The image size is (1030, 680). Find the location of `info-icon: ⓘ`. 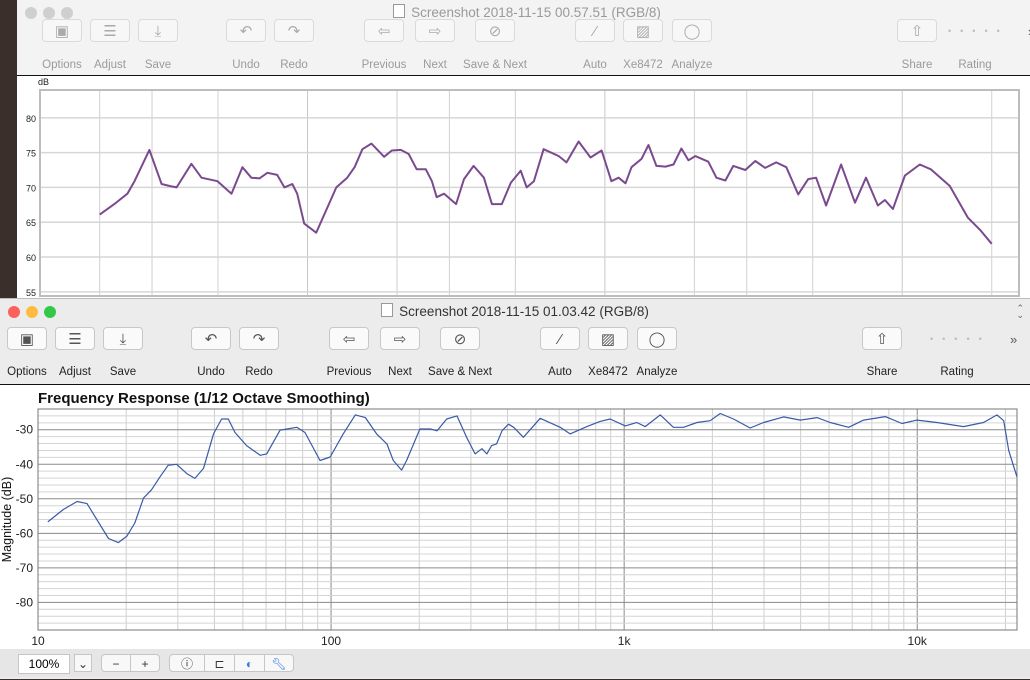

info-icon: ⓘ is located at coordinates (187, 663).